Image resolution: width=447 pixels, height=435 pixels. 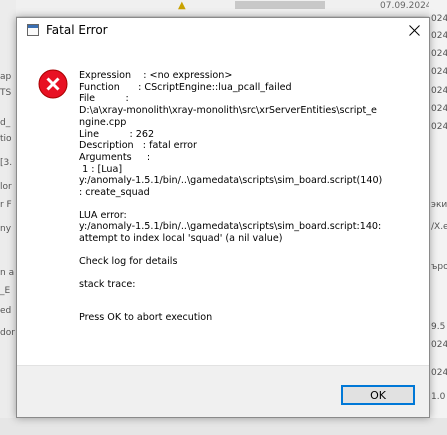 I want to click on background-fragment: эки, so click(x=439, y=205).